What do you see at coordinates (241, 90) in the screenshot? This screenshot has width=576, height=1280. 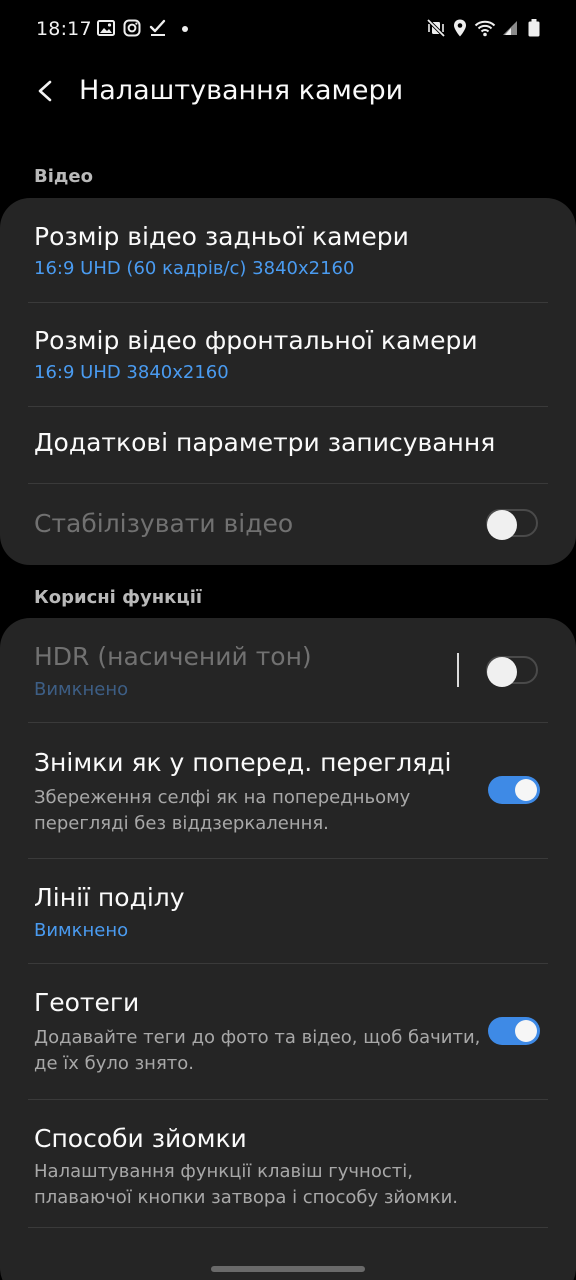 I see `page-title: Налаштування камери` at bounding box center [241, 90].